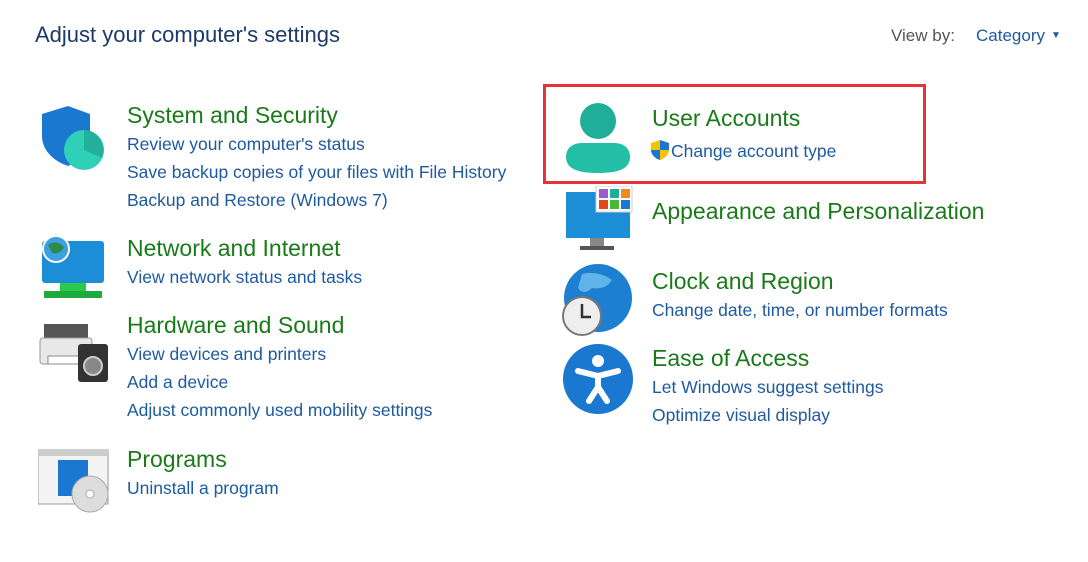 The image size is (1088, 562). I want to click on accessibility-icon, so click(598, 379).